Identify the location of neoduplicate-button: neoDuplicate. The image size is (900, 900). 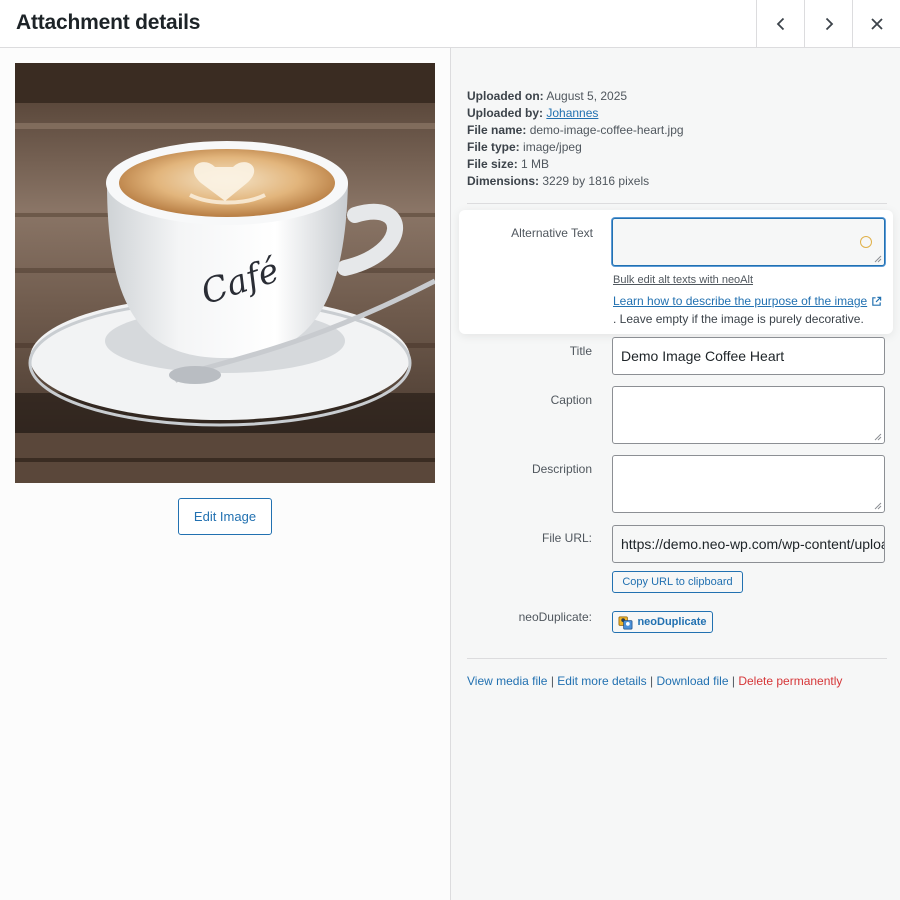
(662, 622).